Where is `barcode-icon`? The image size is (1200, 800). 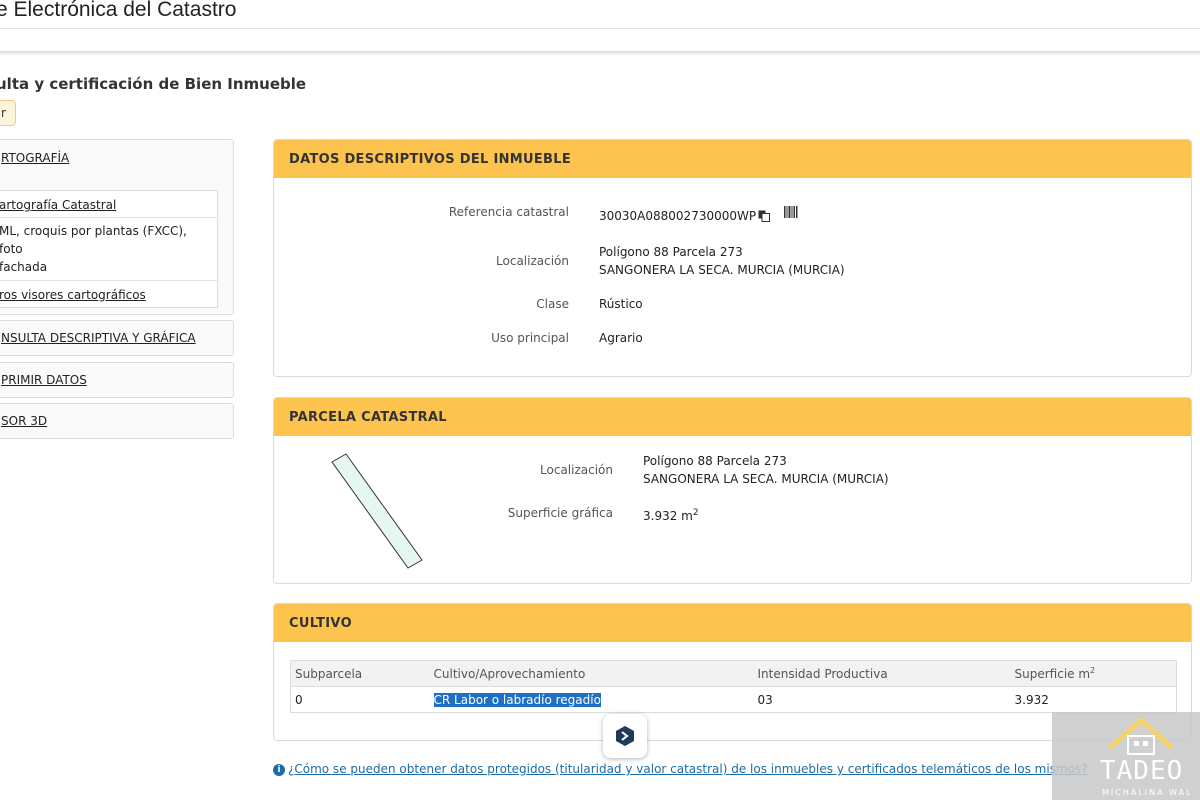 barcode-icon is located at coordinates (791, 212).